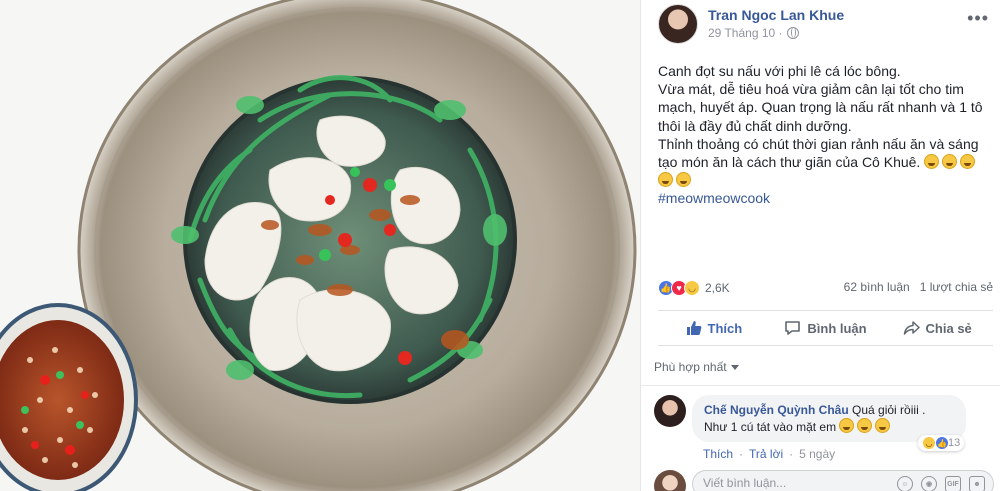  Describe the element at coordinates (718, 454) in the screenshot. I see `comment-like-link: Thích` at that location.